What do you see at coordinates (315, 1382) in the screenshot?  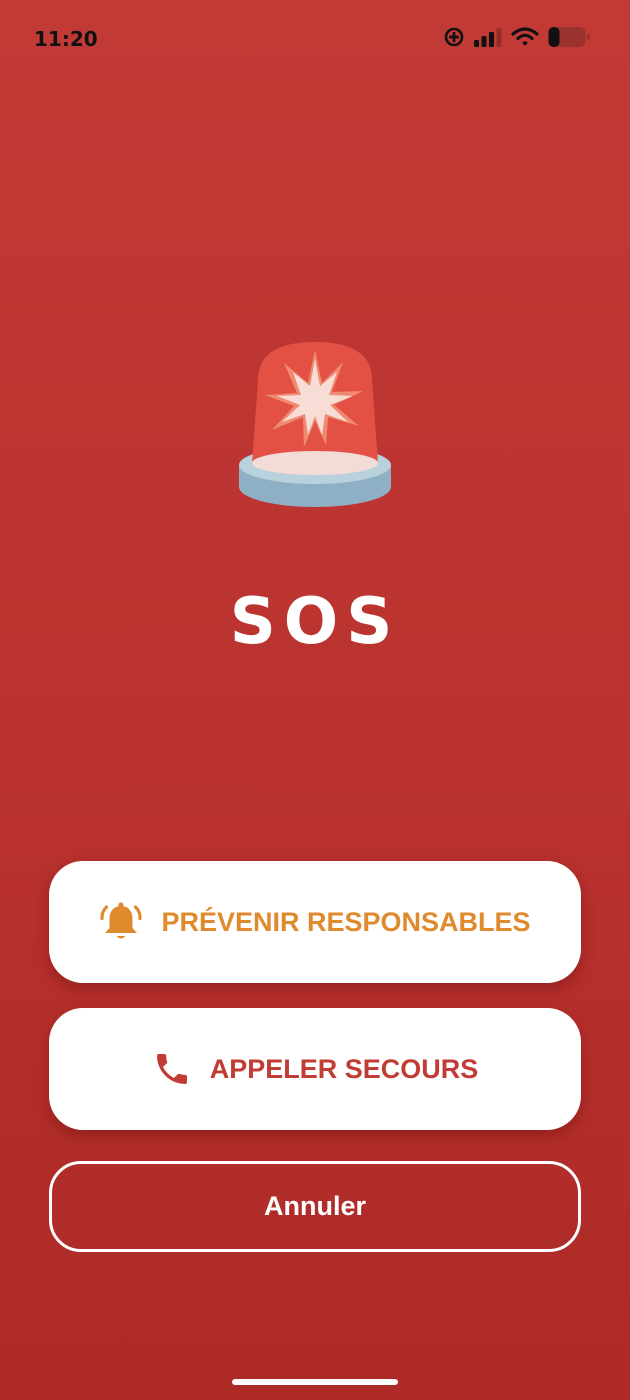 I see `home-indicator` at bounding box center [315, 1382].